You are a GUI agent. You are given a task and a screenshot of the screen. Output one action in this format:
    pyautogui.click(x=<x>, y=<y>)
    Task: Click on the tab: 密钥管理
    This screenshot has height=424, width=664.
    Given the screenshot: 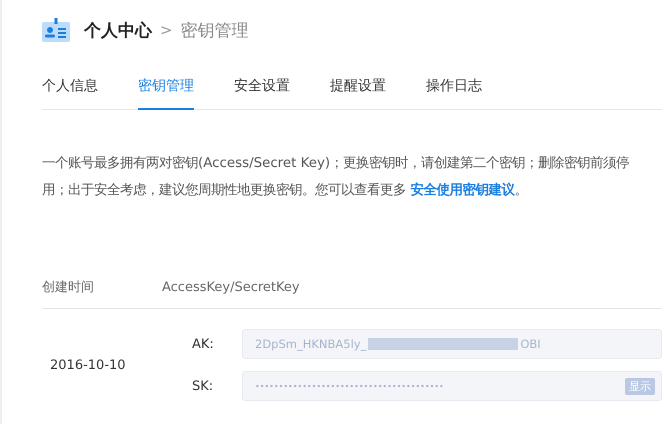 What is the action you would take?
    pyautogui.click(x=166, y=91)
    